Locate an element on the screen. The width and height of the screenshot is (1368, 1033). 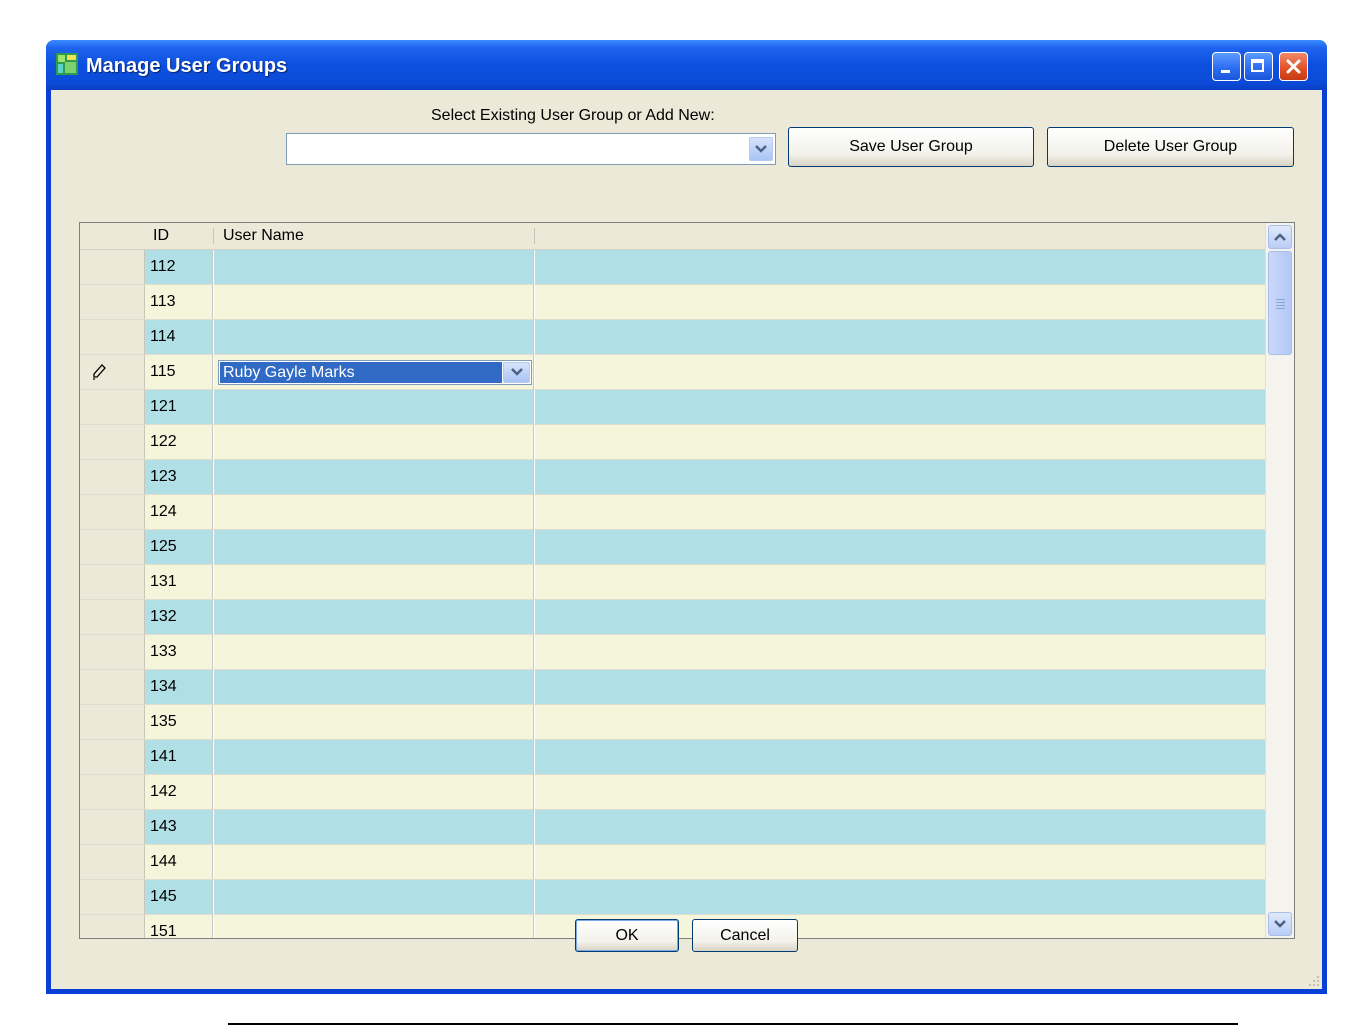
title-bar: Manage User Groups is located at coordinates (686, 65).